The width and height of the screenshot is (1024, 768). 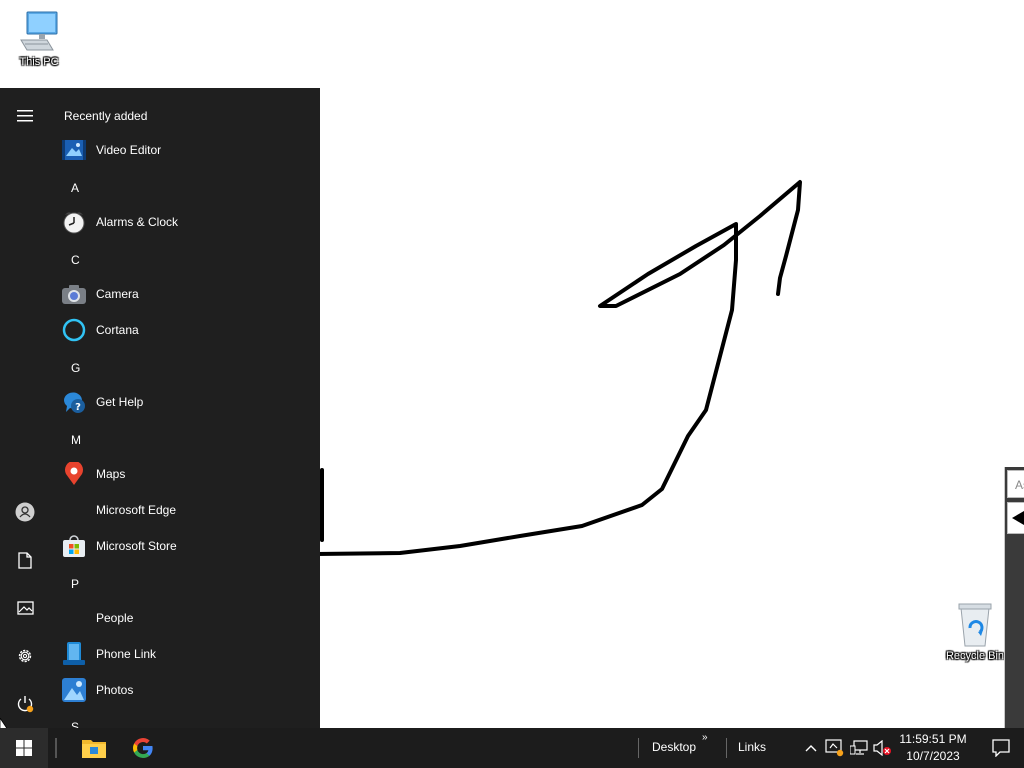 I want to click on letter-header-s: S, so click(x=75, y=724).